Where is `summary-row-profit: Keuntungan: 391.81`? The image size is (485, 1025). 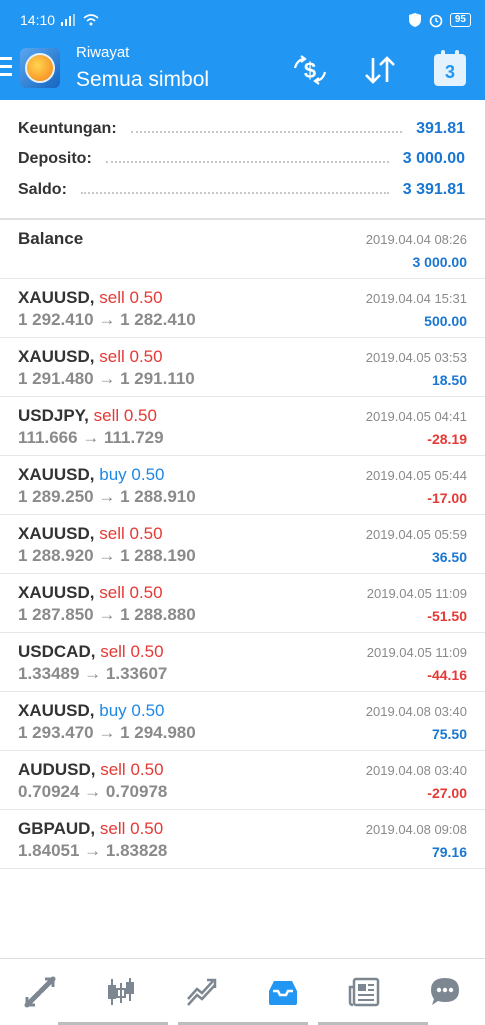 summary-row-profit: Keuntungan: 391.81 is located at coordinates (241, 129).